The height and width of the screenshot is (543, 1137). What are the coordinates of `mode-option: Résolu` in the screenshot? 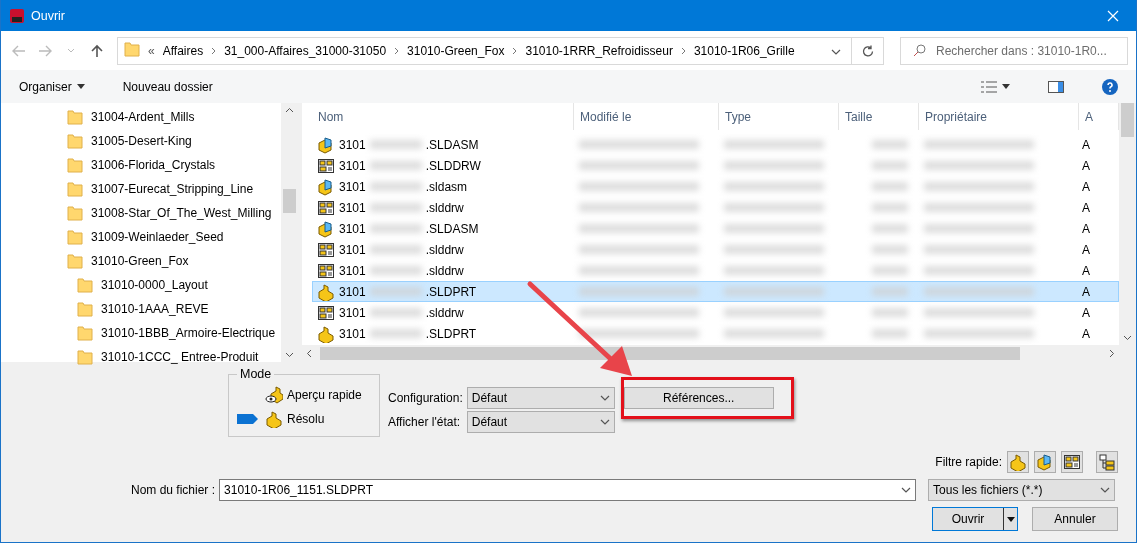 It's located at (295, 419).